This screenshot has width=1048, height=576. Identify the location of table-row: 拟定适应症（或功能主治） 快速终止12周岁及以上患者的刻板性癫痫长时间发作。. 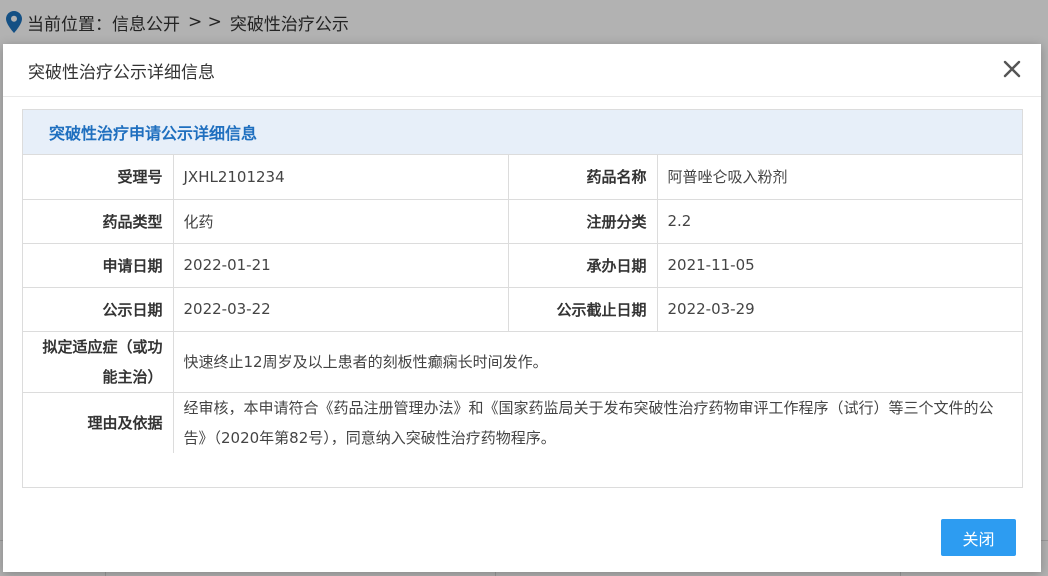
(522, 362).